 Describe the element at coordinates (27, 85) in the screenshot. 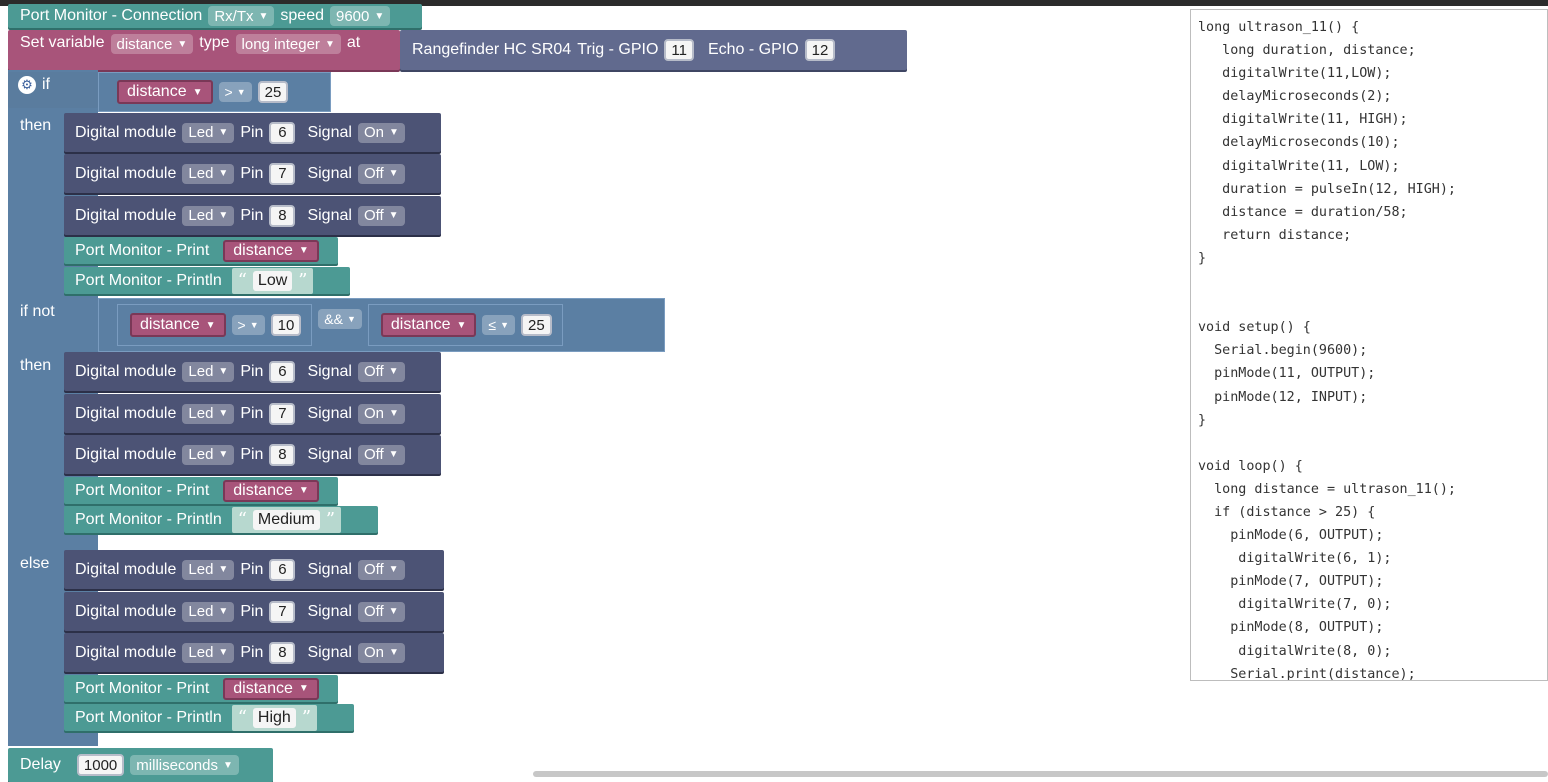

I see `gear-icon: ⚙` at that location.